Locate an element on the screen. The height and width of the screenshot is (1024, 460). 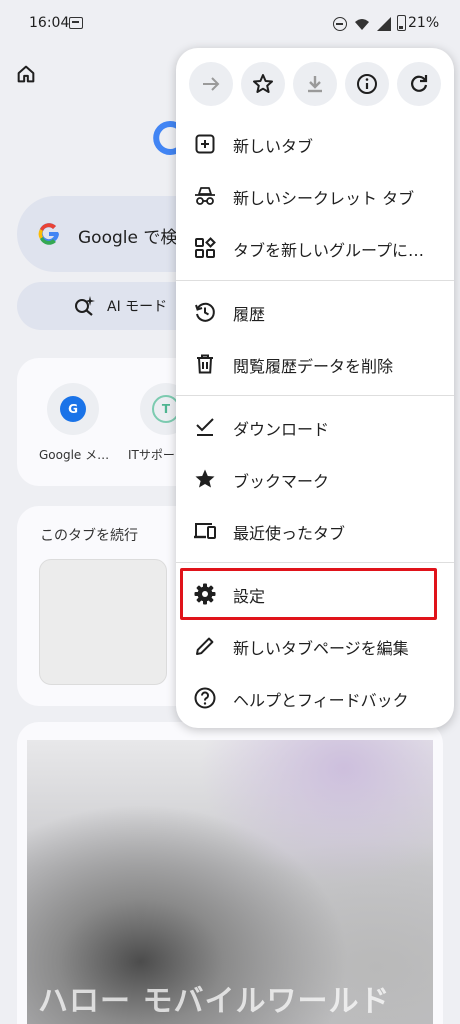
do-not-disturb-icon is located at coordinates (340, 24).